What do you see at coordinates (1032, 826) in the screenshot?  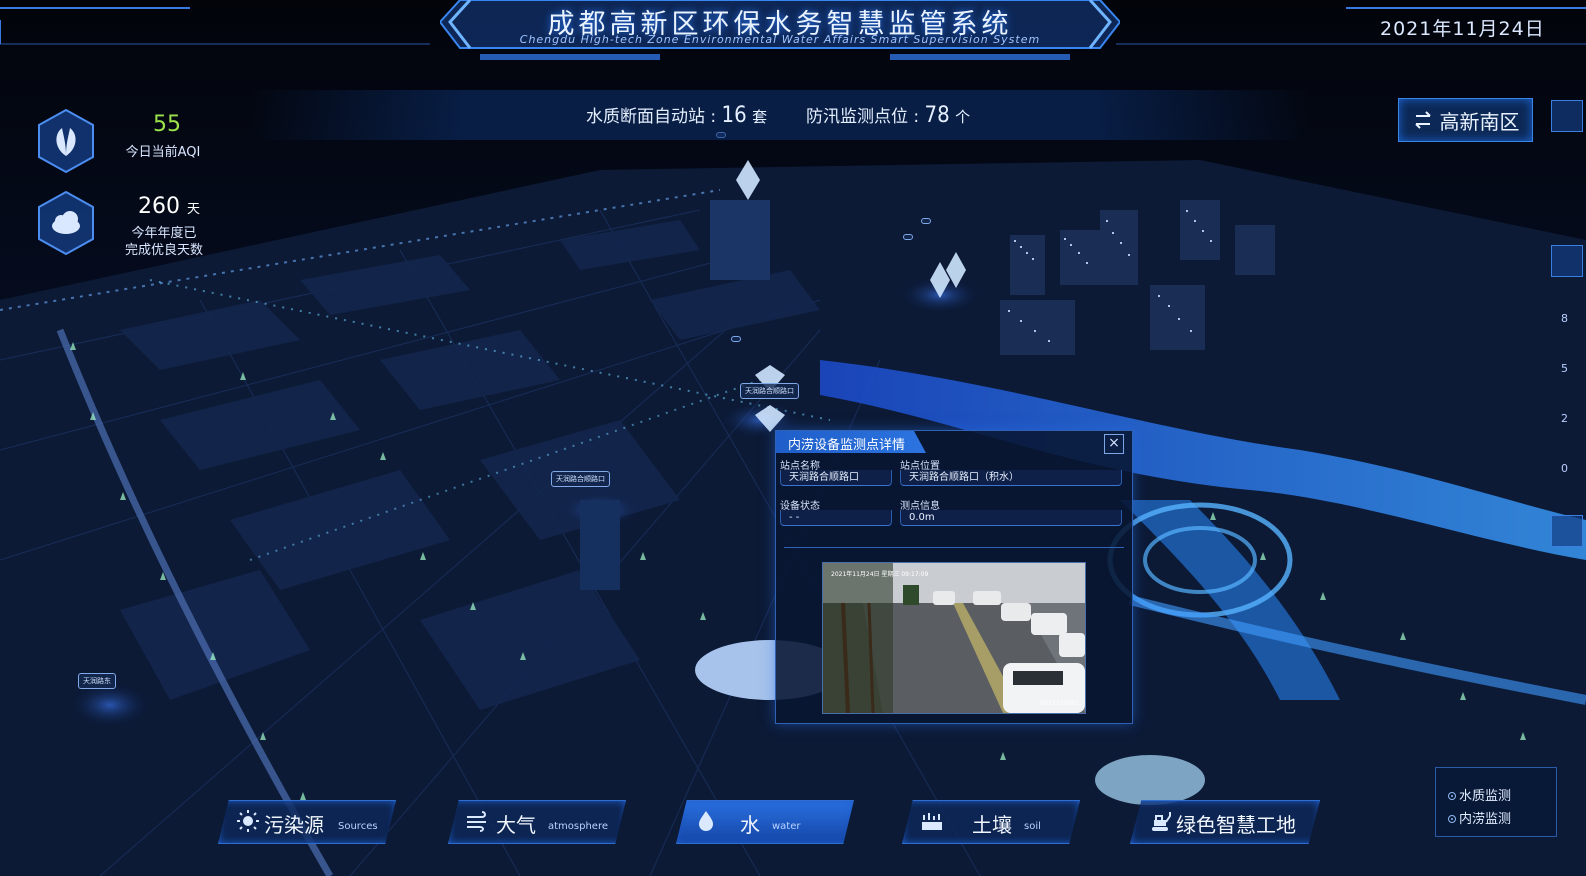 I see `nav-en-label: soil` at bounding box center [1032, 826].